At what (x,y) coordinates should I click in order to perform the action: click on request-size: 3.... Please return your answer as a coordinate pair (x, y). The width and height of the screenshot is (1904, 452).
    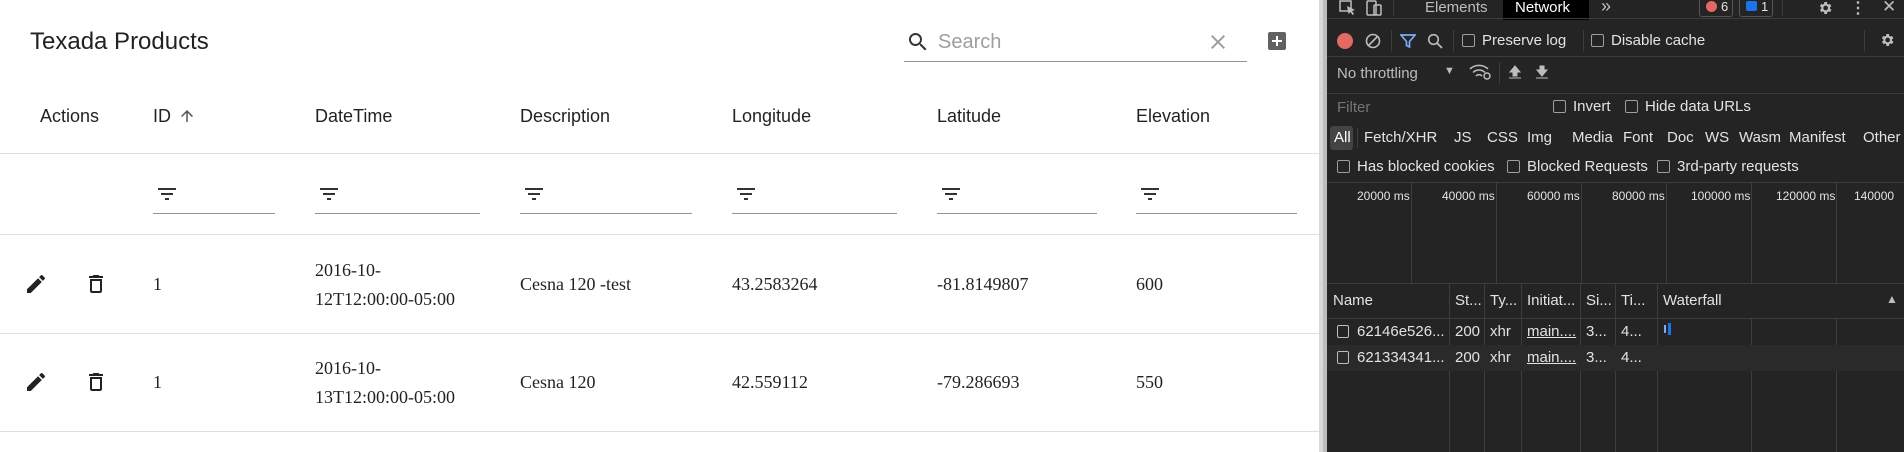
    Looking at the image, I should click on (1596, 331).